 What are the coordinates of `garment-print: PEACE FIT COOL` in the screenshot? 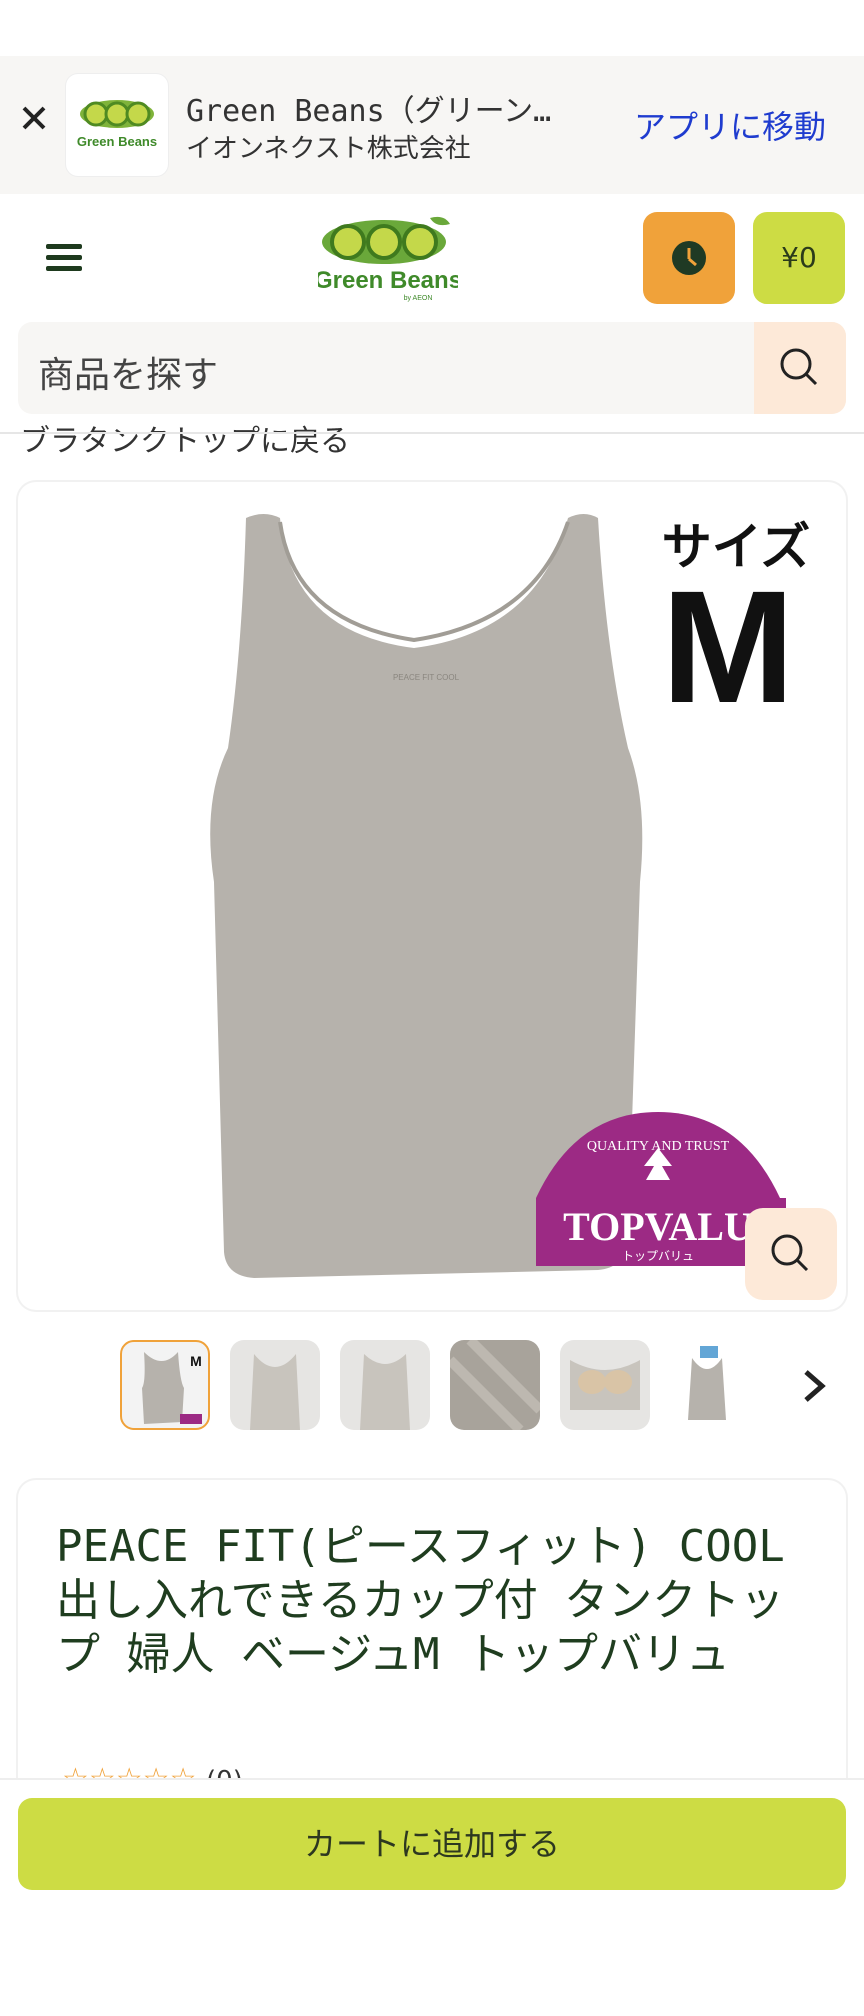 It's located at (426, 677).